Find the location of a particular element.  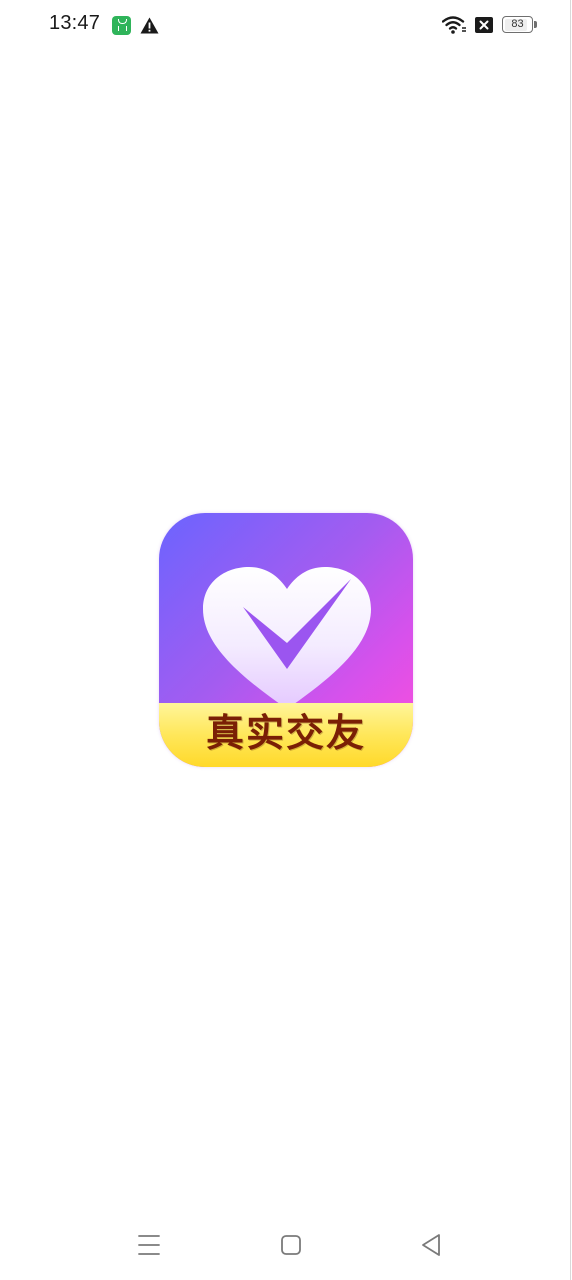

app-logo: 真实交友 is located at coordinates (286, 640).